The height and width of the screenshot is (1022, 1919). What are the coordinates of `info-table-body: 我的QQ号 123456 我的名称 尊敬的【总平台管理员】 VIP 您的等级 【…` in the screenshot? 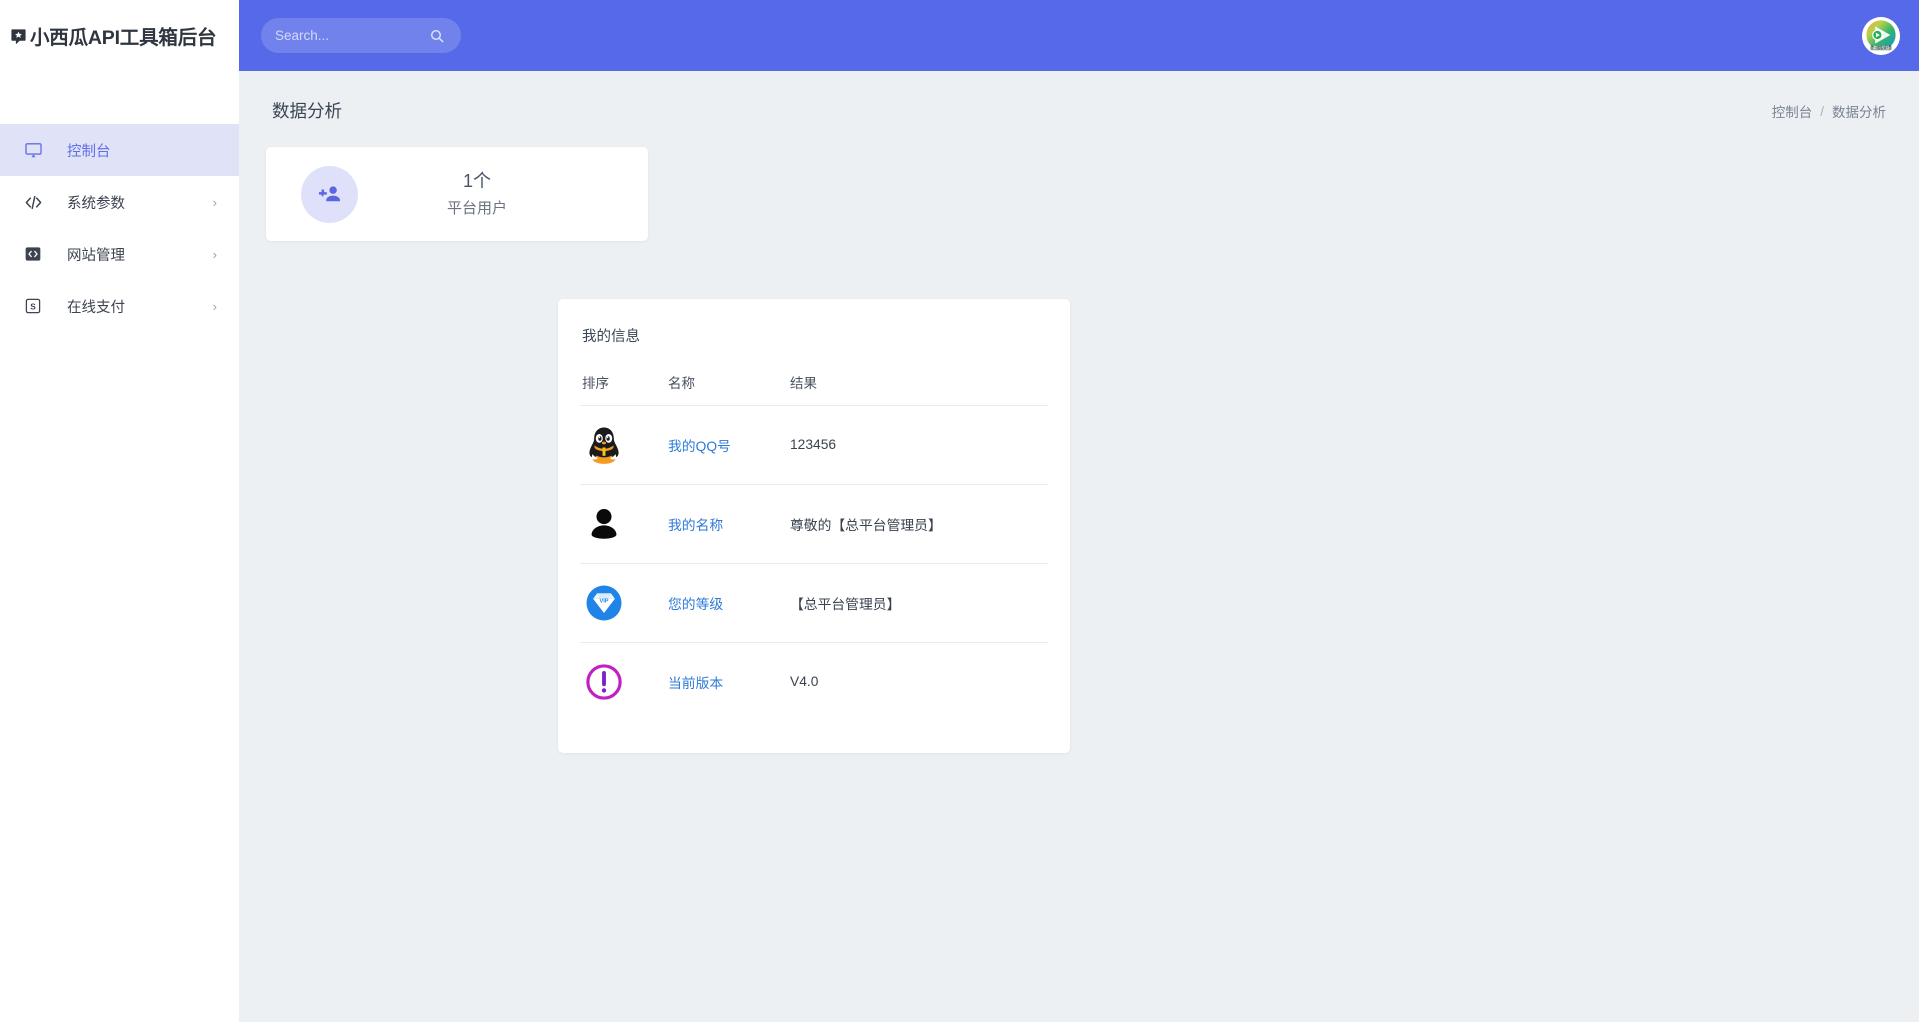 It's located at (814, 563).